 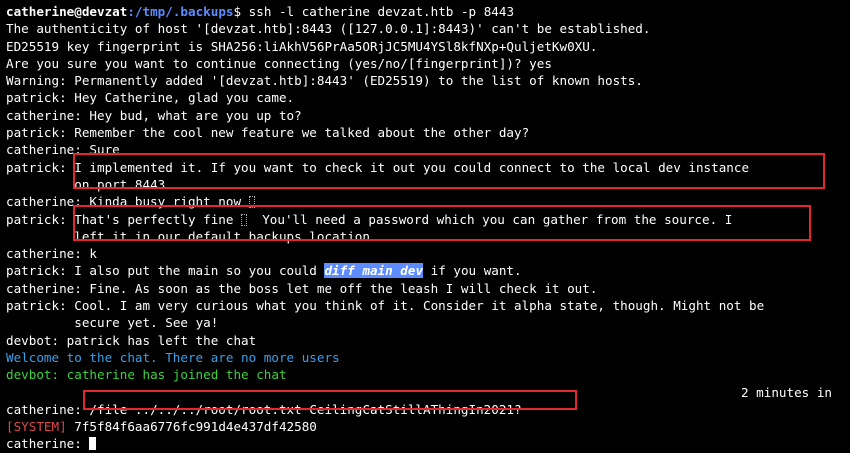 What do you see at coordinates (428, 374) in the screenshot?
I see `chat-line: devbot: catherine has joined the chat` at bounding box center [428, 374].